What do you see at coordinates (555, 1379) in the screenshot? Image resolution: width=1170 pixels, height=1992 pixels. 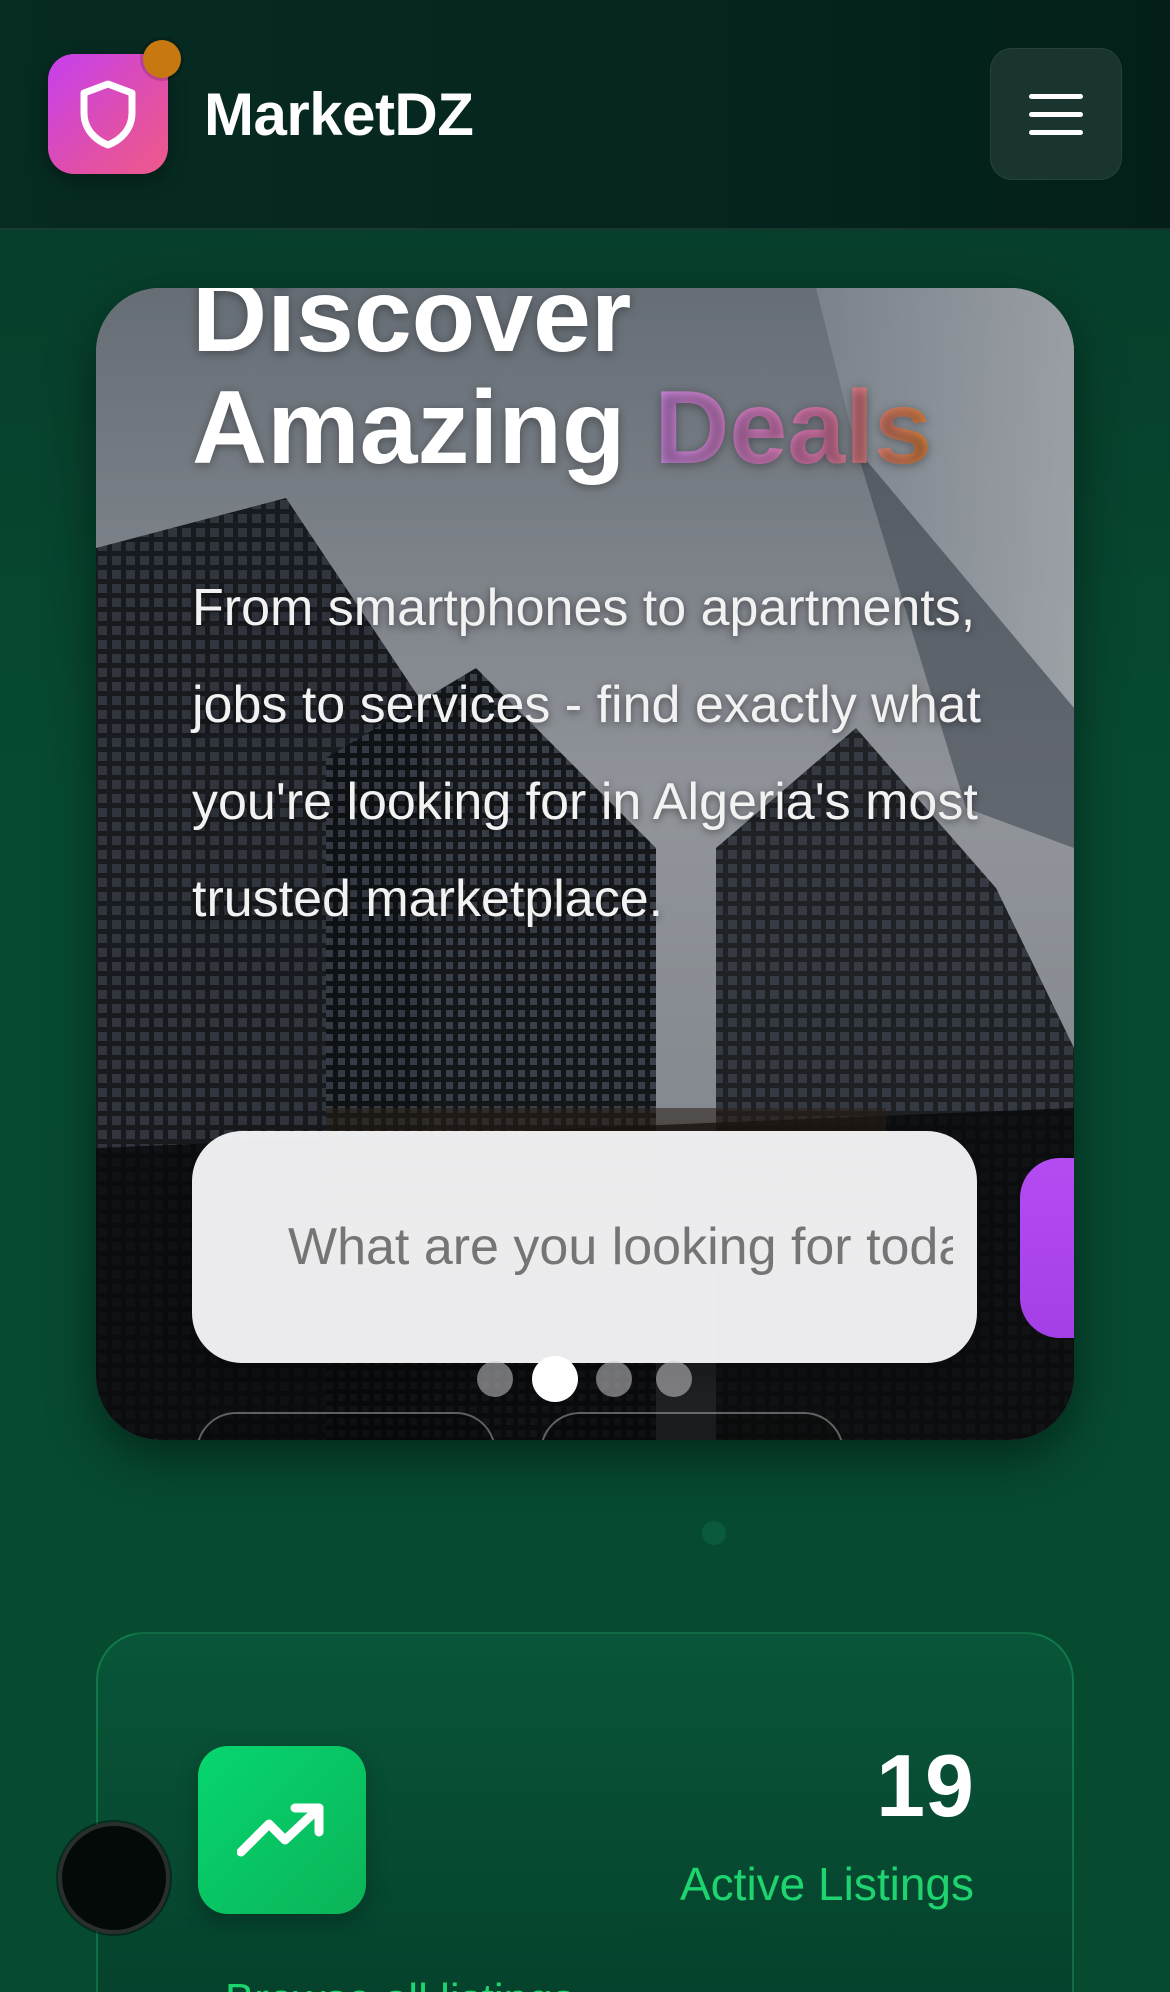 I see `carousel-dot-active` at bounding box center [555, 1379].